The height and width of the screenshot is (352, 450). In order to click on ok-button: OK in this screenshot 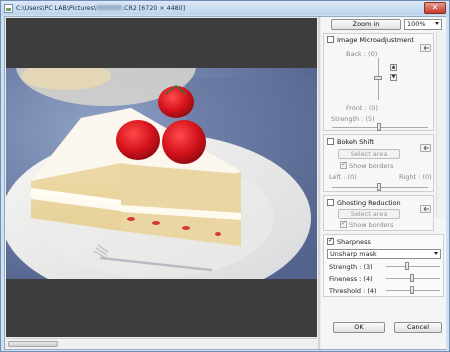, I will do `click(359, 327)`.